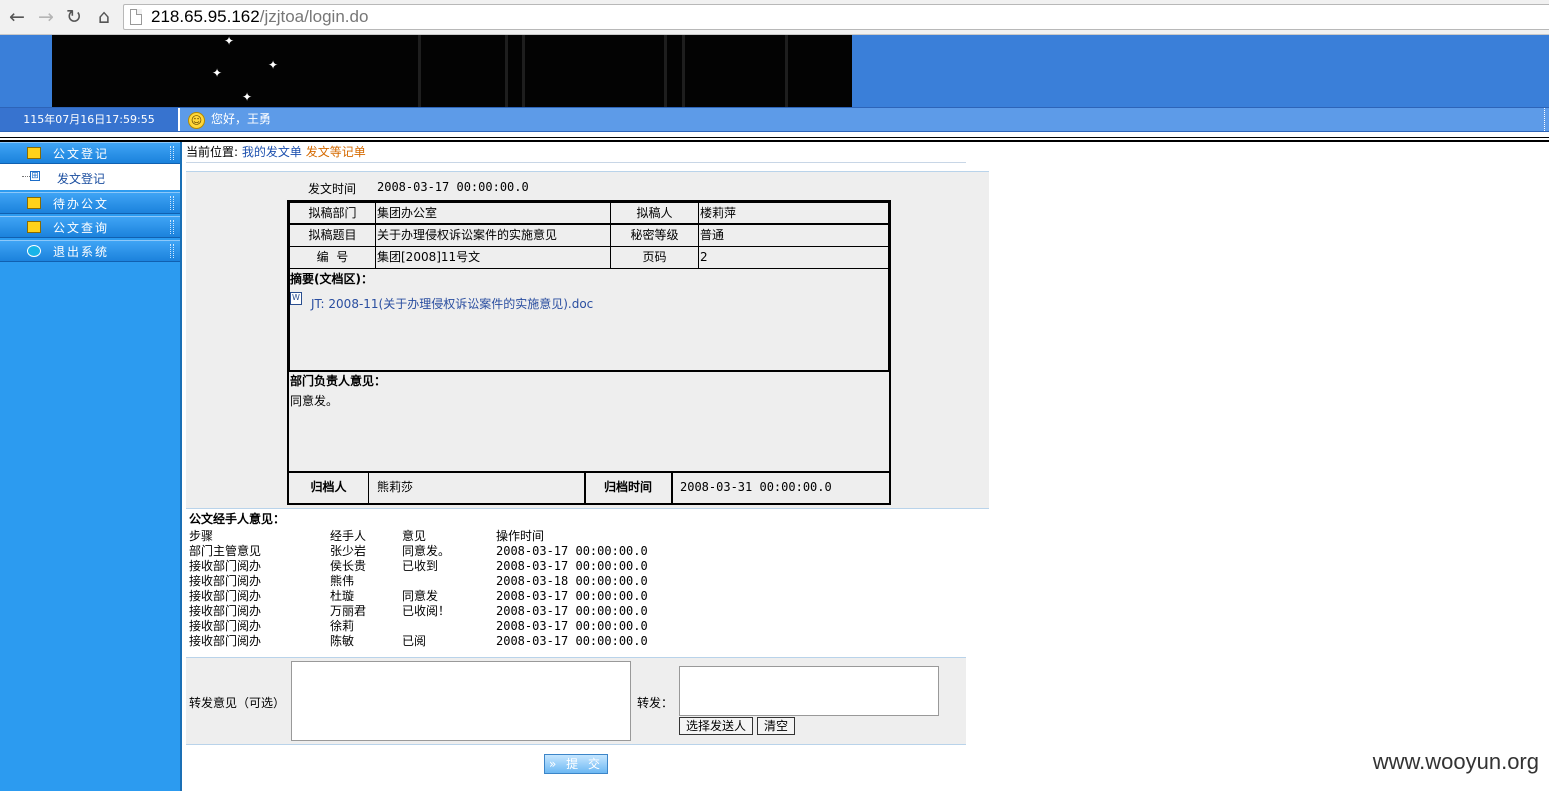 The height and width of the screenshot is (791, 1549). What do you see at coordinates (314, 16) in the screenshot?
I see `url-path: /jzjtoa/login.do` at bounding box center [314, 16].